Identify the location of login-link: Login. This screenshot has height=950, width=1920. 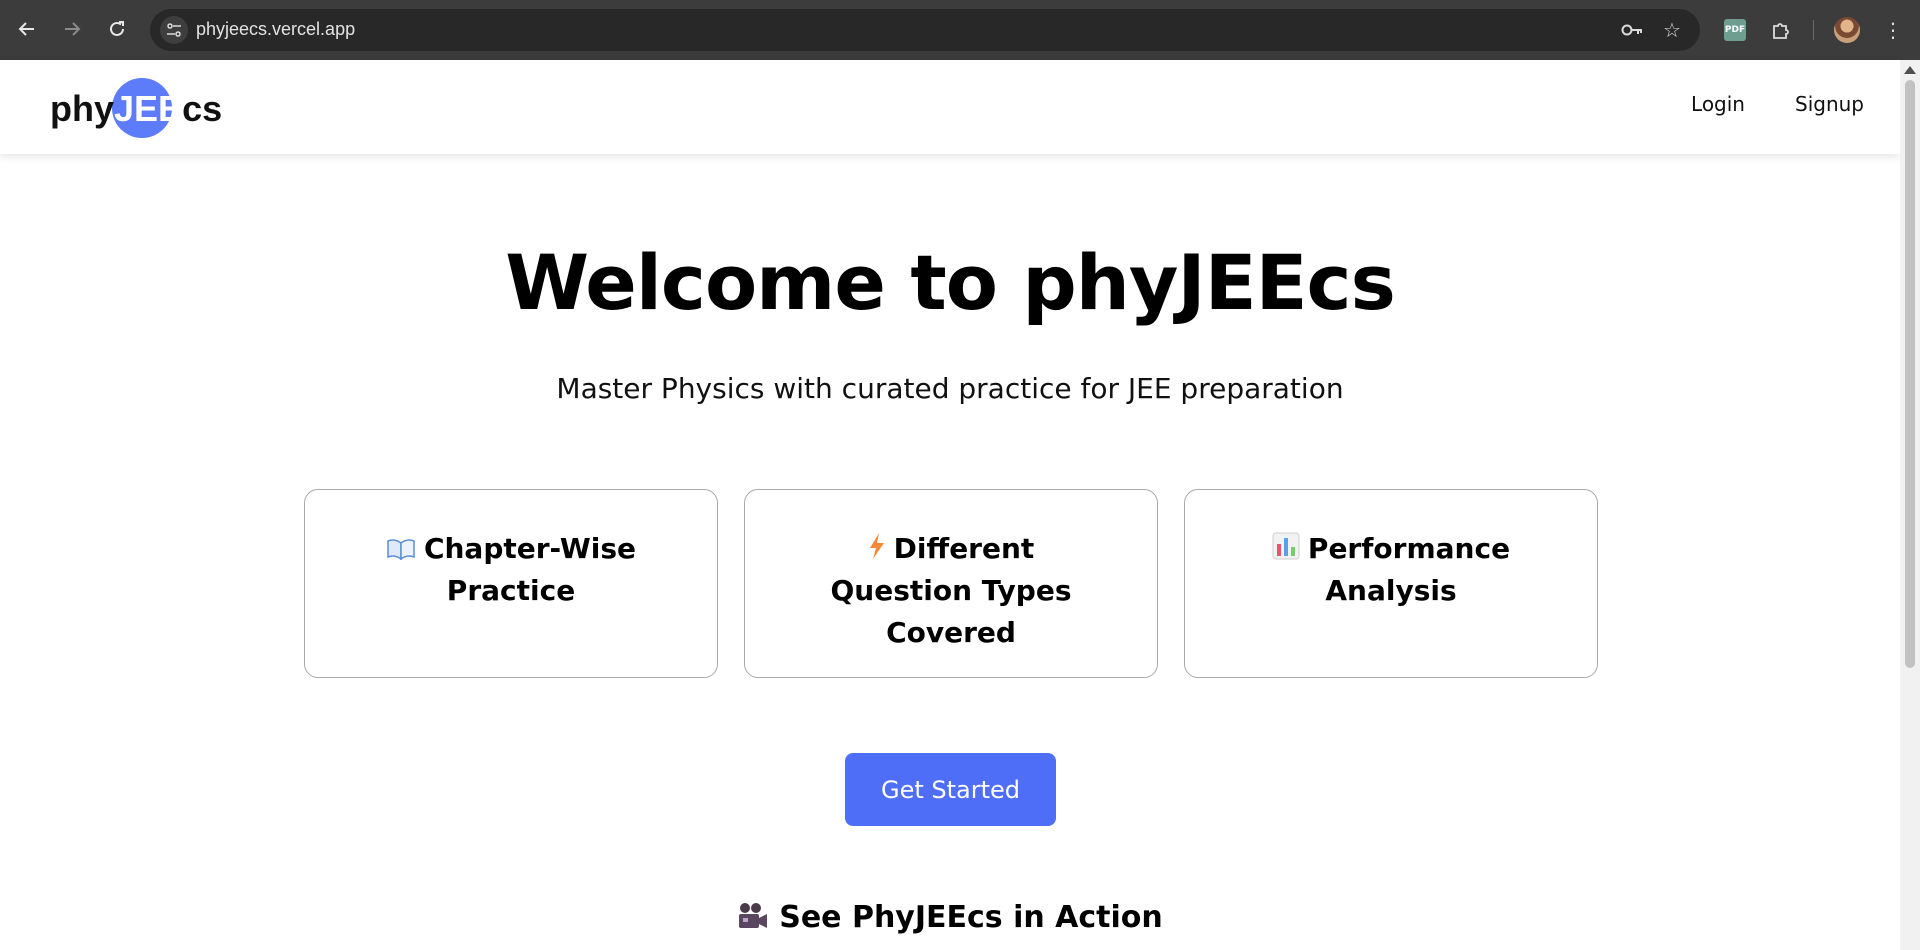
(1718, 104).